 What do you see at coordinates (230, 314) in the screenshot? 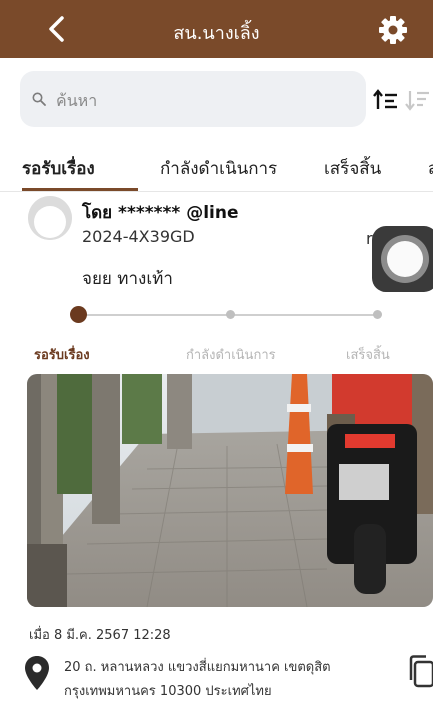
I see `progress-step-2-dot` at bounding box center [230, 314].